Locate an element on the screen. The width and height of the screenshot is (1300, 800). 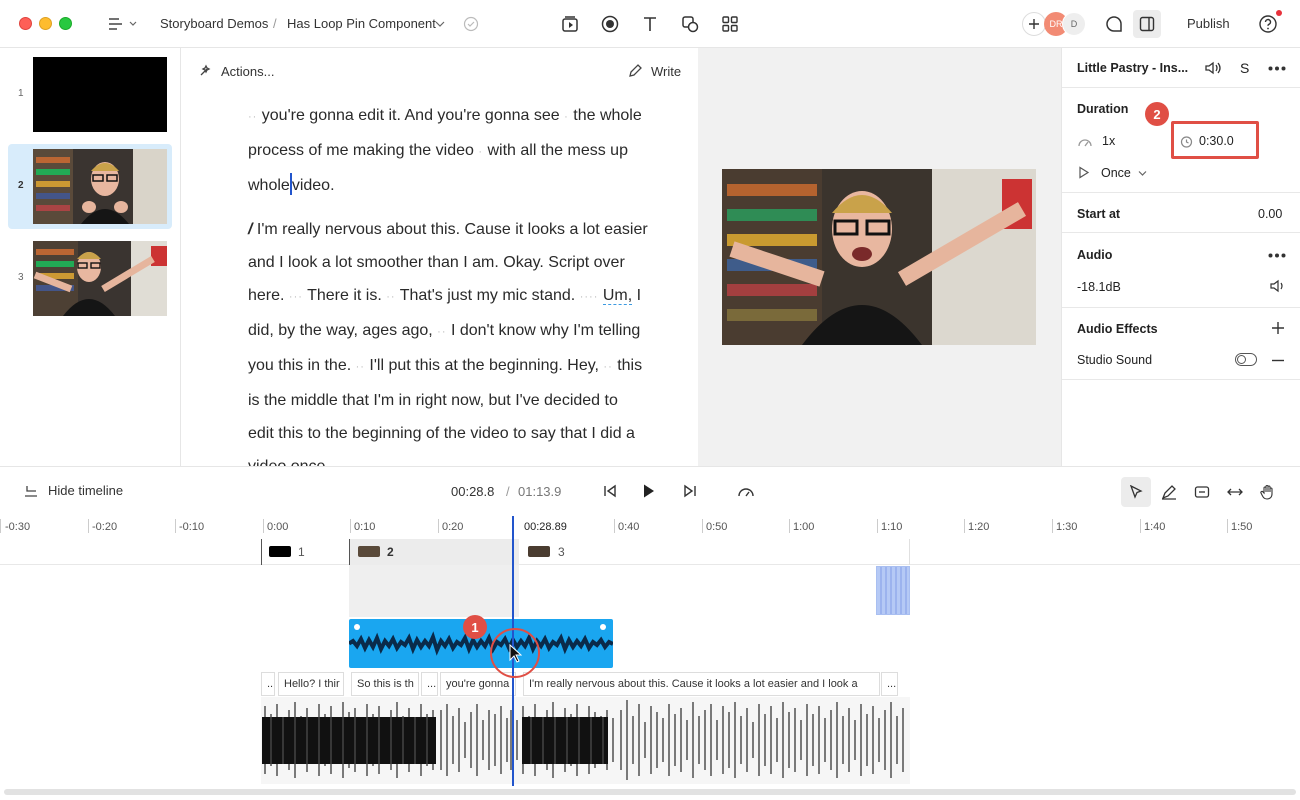
ruler-tick-label: 1:30 is located at coordinates (1067, 527).